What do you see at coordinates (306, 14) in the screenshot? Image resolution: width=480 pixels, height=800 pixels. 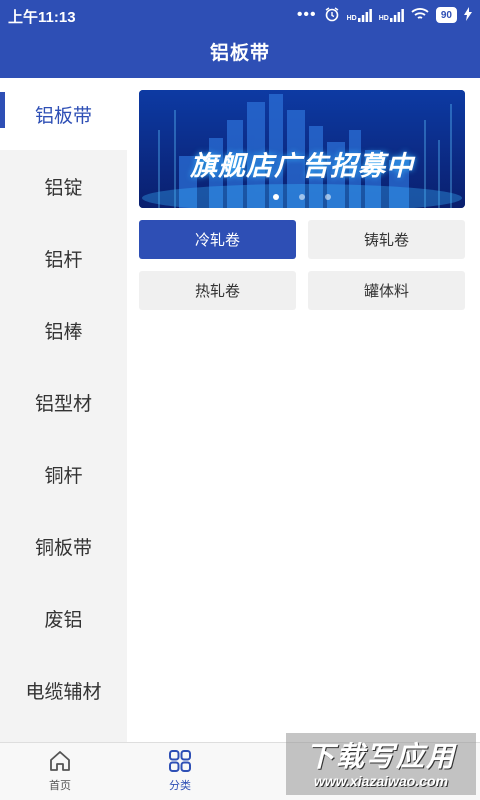 I see `more-dots-icon: •••` at bounding box center [306, 14].